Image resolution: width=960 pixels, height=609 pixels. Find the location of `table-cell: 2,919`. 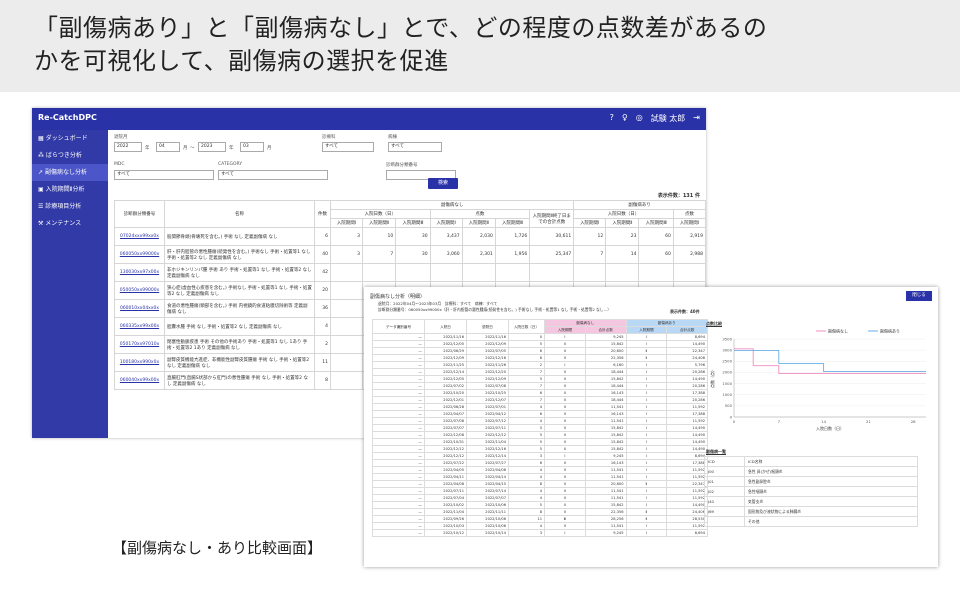

table-cell: 2,919 is located at coordinates (689, 236).